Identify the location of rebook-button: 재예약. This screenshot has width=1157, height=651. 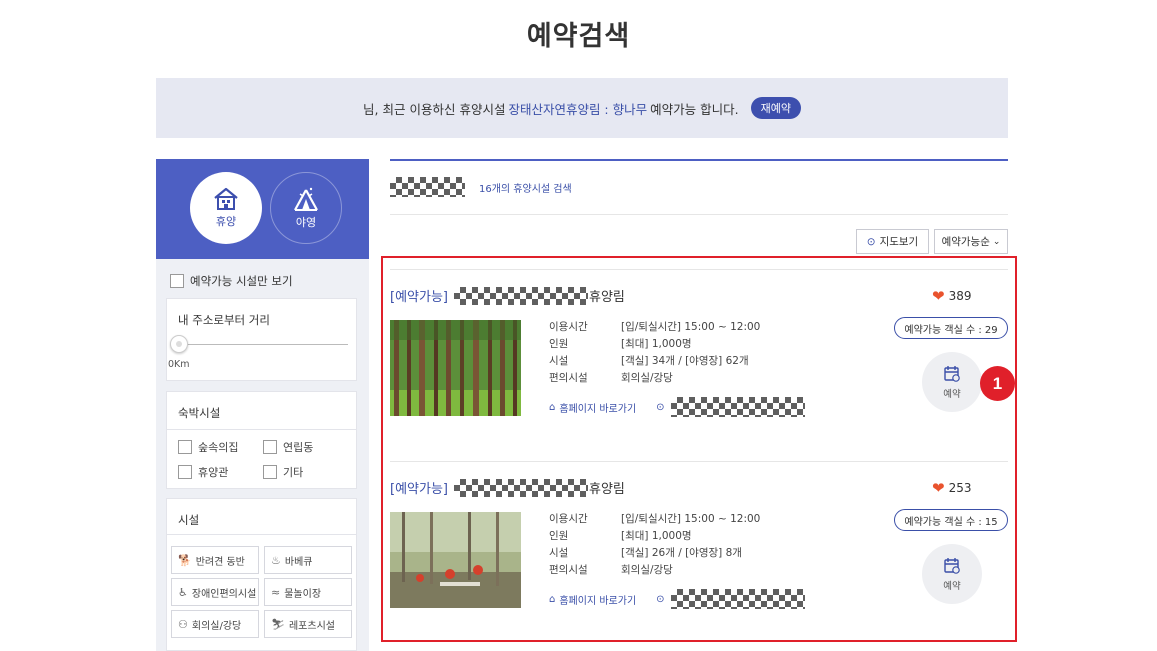
(775, 108).